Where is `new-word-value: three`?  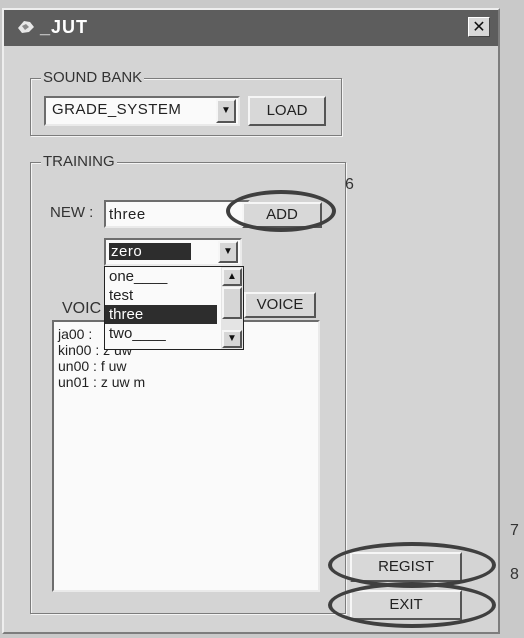 new-word-value: three is located at coordinates (127, 214).